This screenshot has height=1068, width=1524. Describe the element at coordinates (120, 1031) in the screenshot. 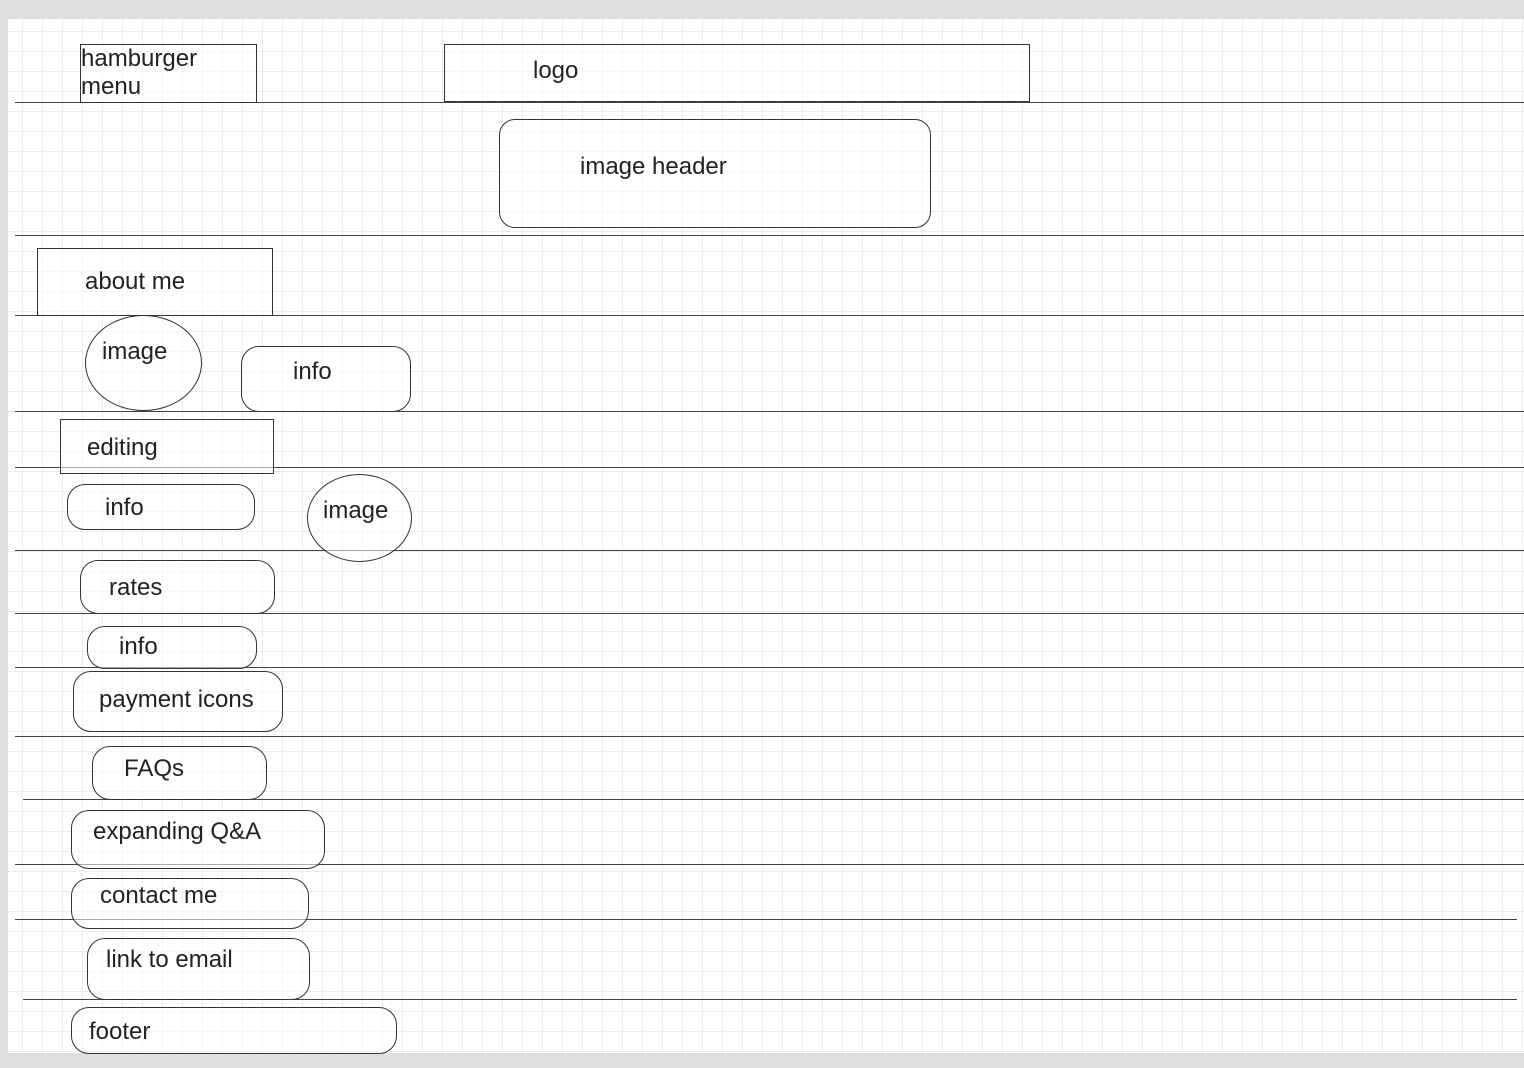

I see `footer-label: footer` at that location.